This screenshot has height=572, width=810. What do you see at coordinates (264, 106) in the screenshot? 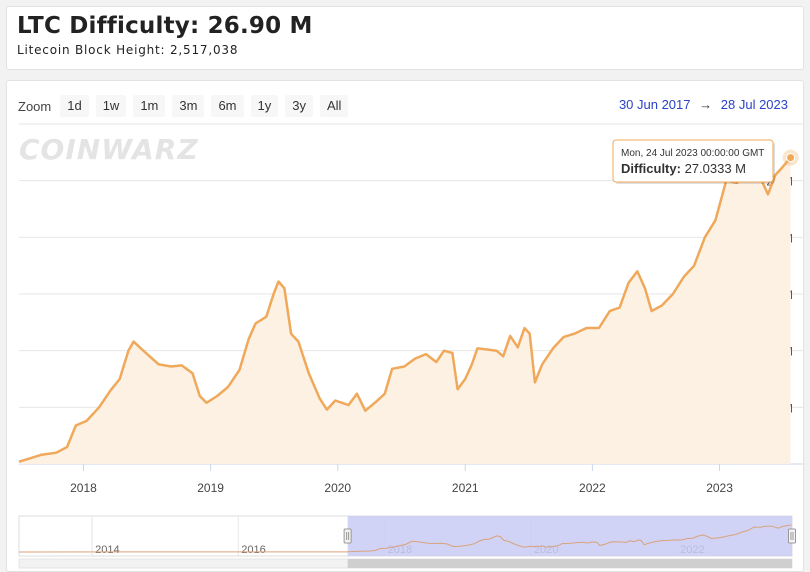
I see `zoom-button-1y: 1y` at bounding box center [264, 106].